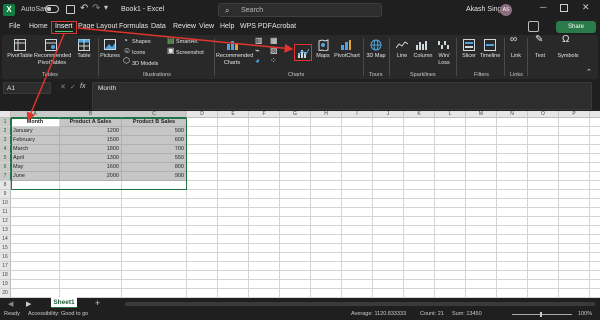  I want to click on cell-g5, so click(295, 158).